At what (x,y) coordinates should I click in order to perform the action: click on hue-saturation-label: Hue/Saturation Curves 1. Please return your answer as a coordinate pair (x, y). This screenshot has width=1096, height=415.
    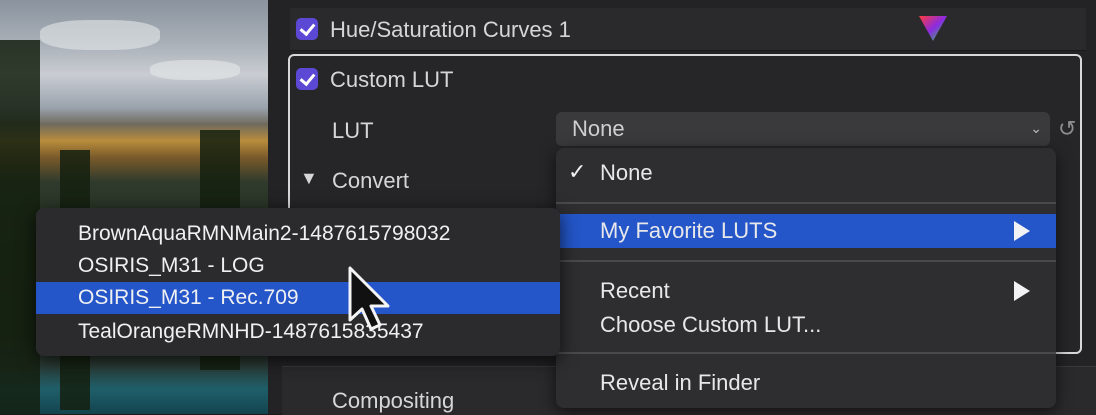
    Looking at the image, I should click on (450, 29).